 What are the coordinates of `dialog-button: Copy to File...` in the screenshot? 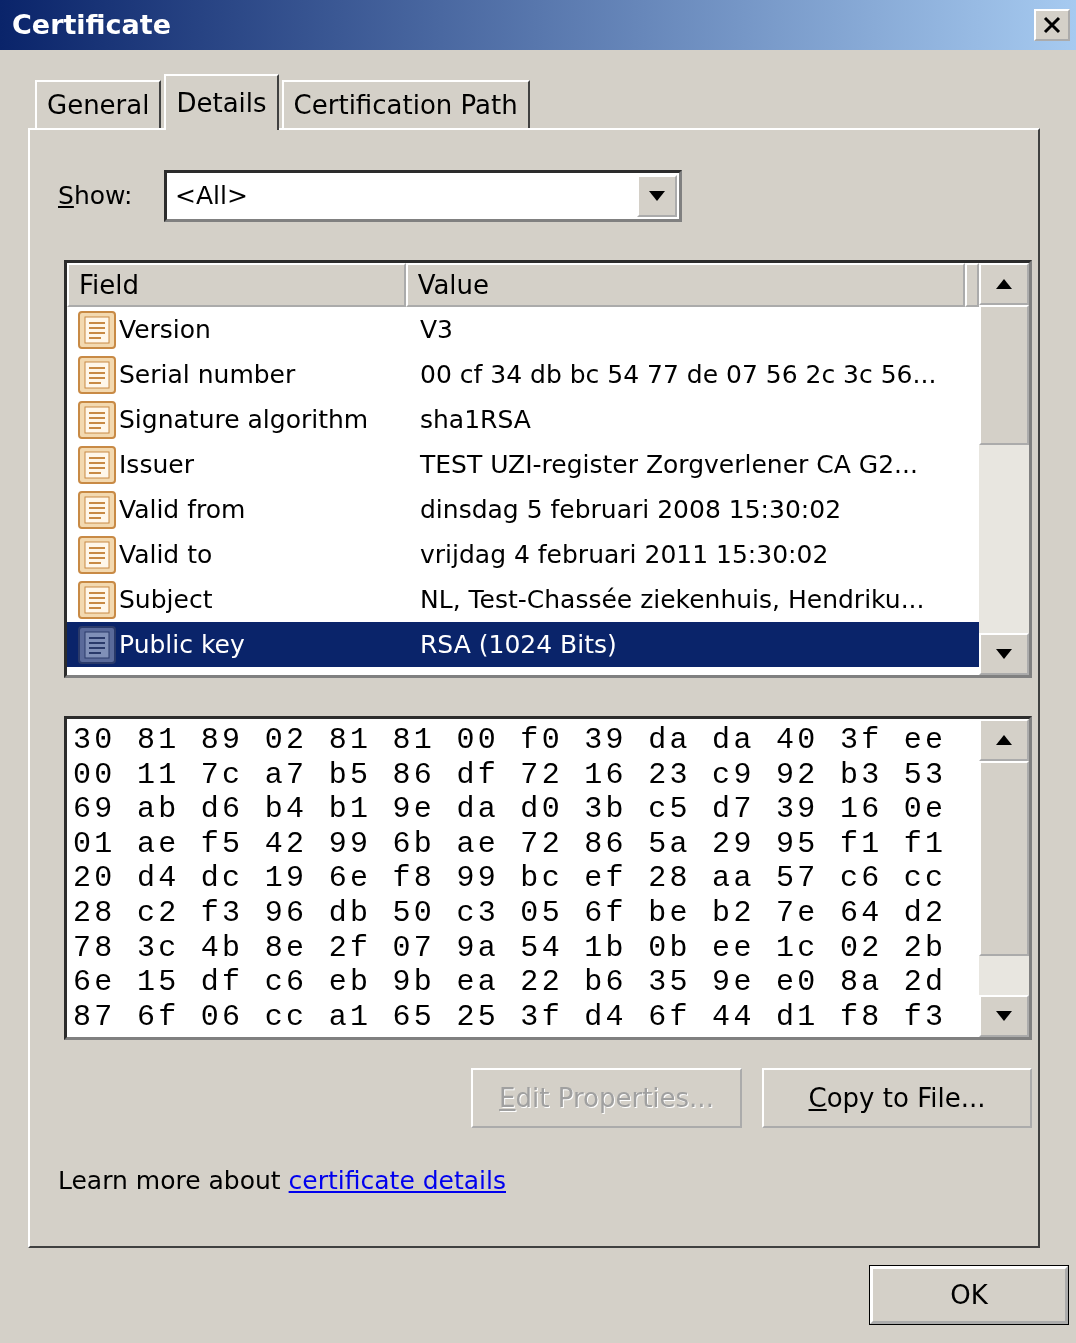 It's located at (897, 1098).